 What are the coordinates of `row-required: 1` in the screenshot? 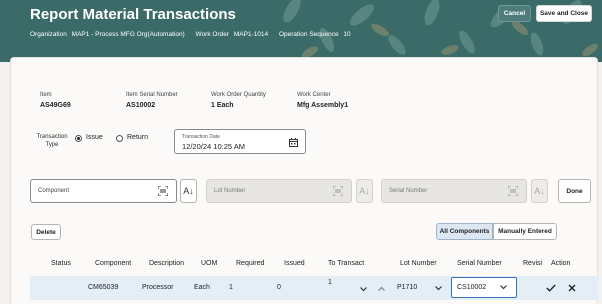 It's located at (231, 287).